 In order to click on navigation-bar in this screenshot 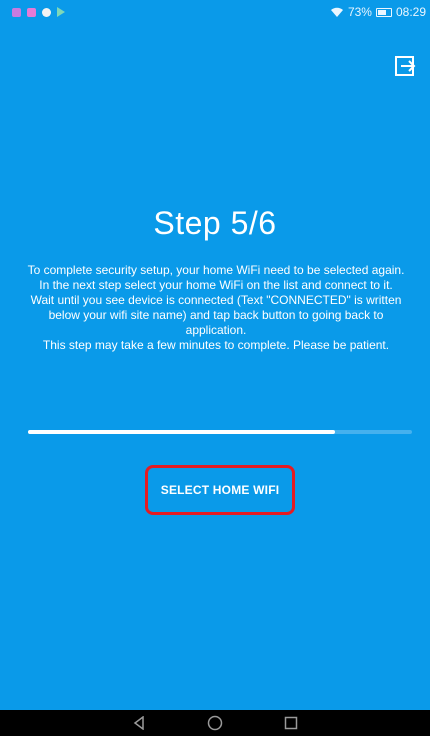, I will do `click(215, 723)`.